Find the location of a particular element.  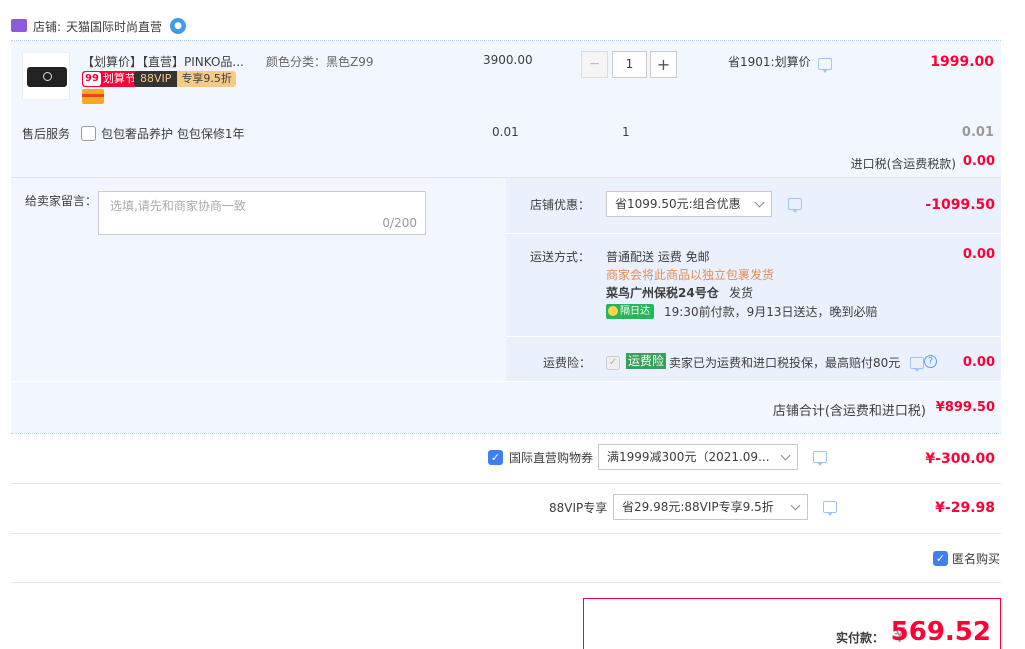

clock-icon is located at coordinates (613, 311).